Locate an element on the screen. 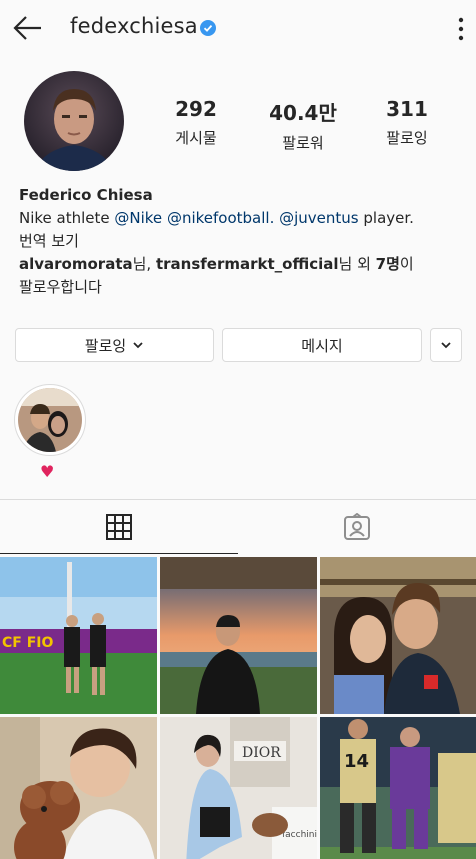 This screenshot has width=476, height=859. tab-posts-grid is located at coordinates (119, 527).